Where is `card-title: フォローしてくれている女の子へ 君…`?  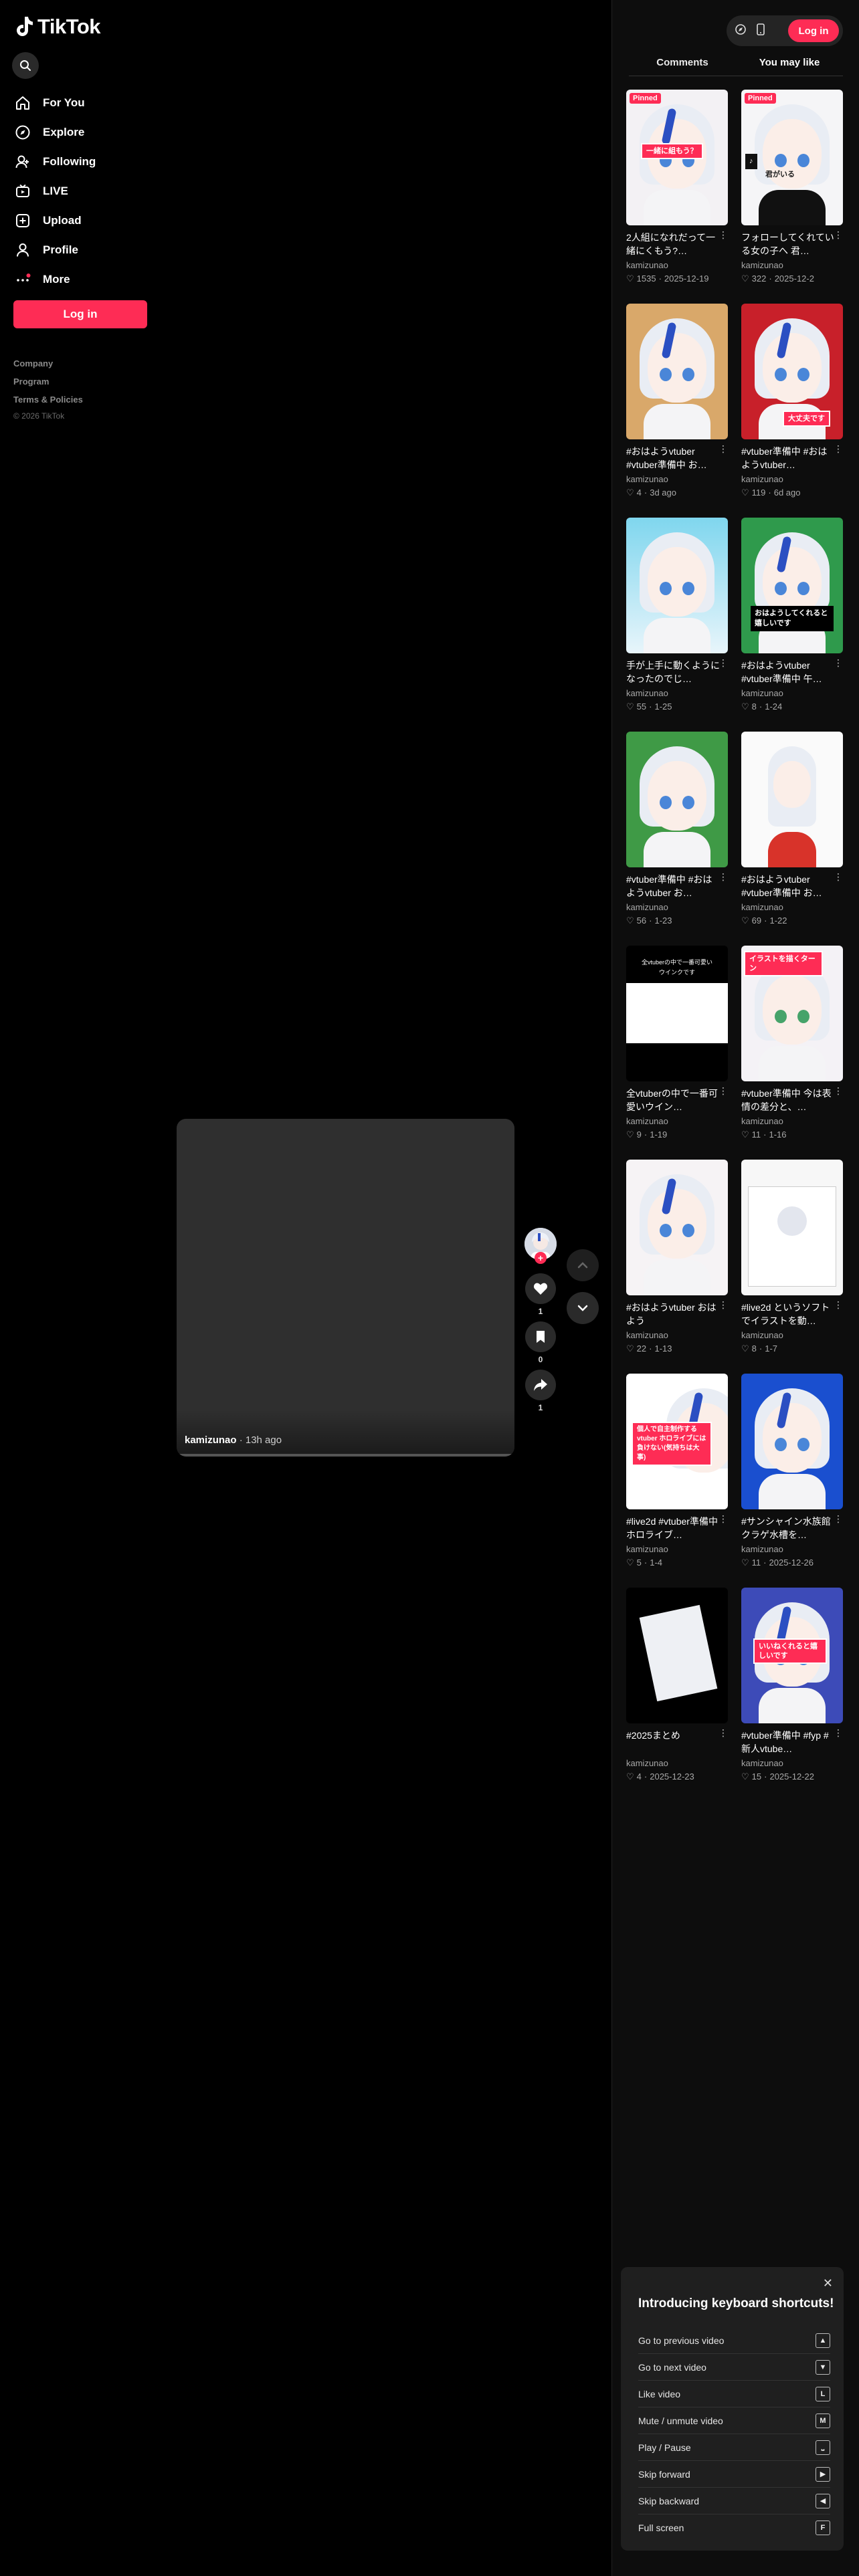
card-title: フォローしてくれている女の子へ 君… is located at coordinates (787, 244).